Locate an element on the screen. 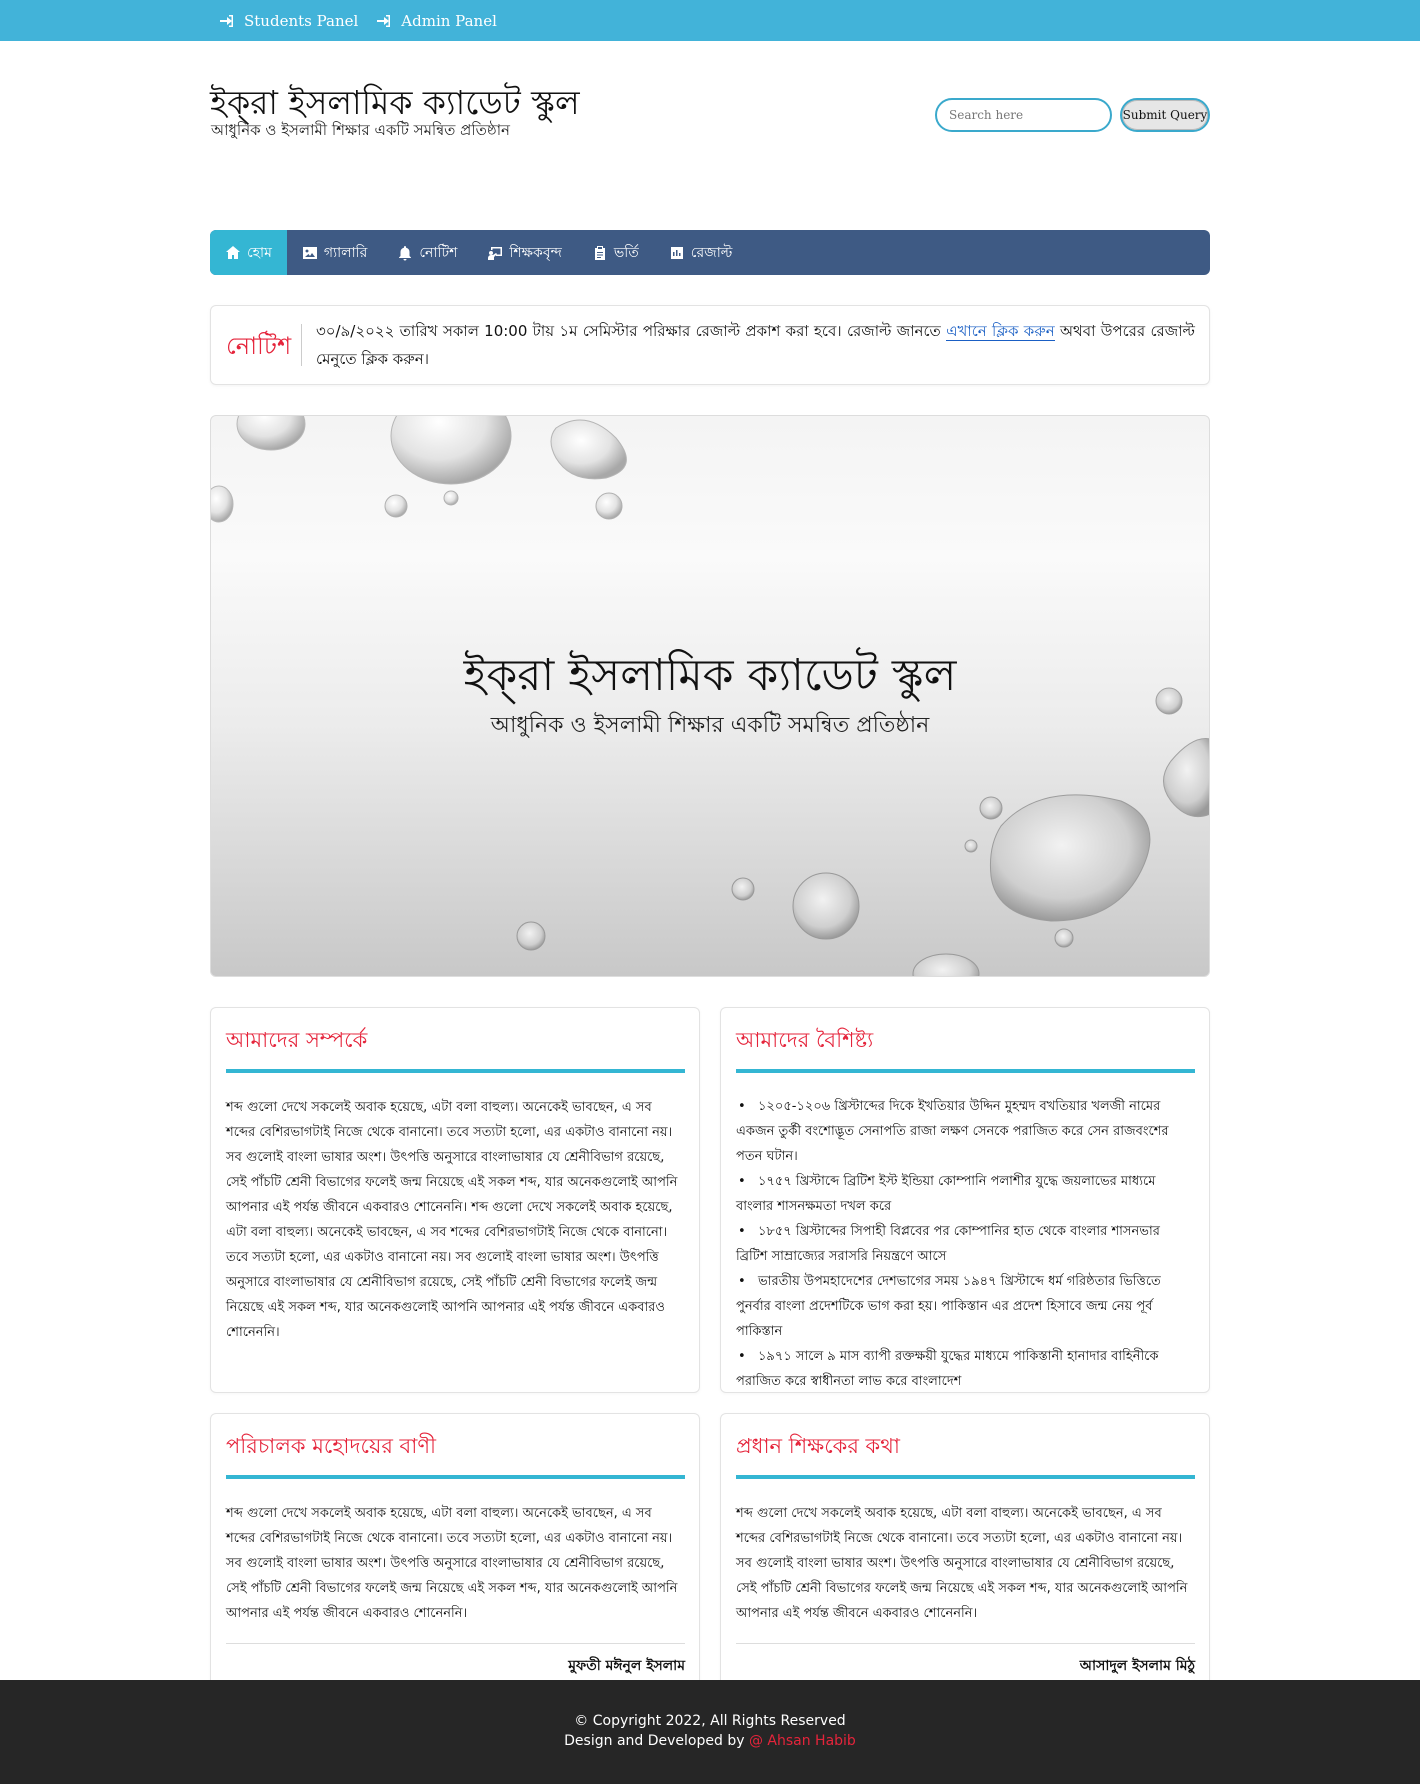 This screenshot has height=1784, width=1420. top-bar: Students Panel Admin Panel is located at coordinates (710, 20).